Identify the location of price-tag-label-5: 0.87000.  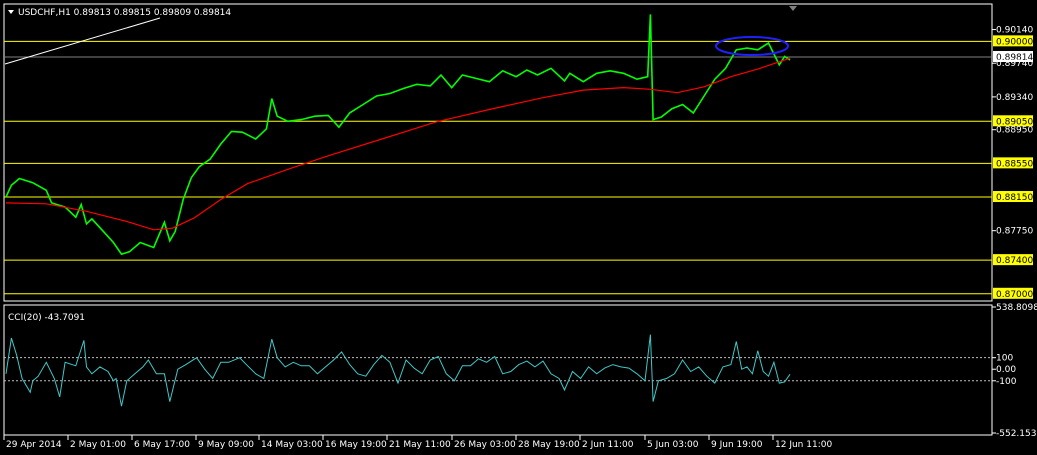
(1014, 295).